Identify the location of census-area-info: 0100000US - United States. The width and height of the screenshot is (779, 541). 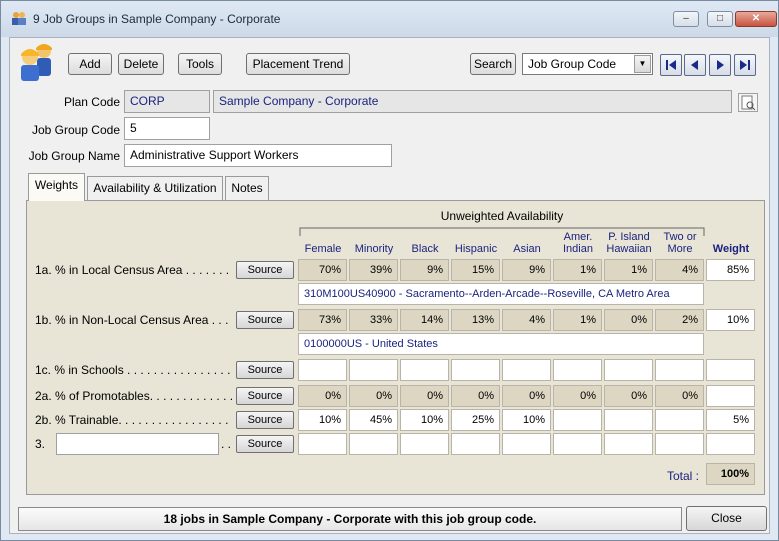
(501, 344).